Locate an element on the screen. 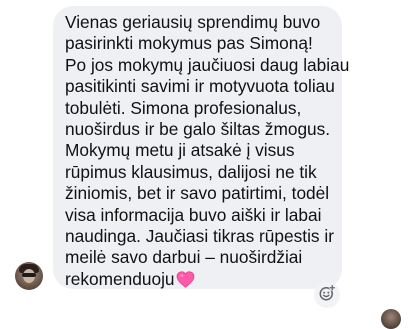 The image size is (416, 329). message-line: žiniomis, bet ir savo patirtimi, todėl is located at coordinates (197, 193).